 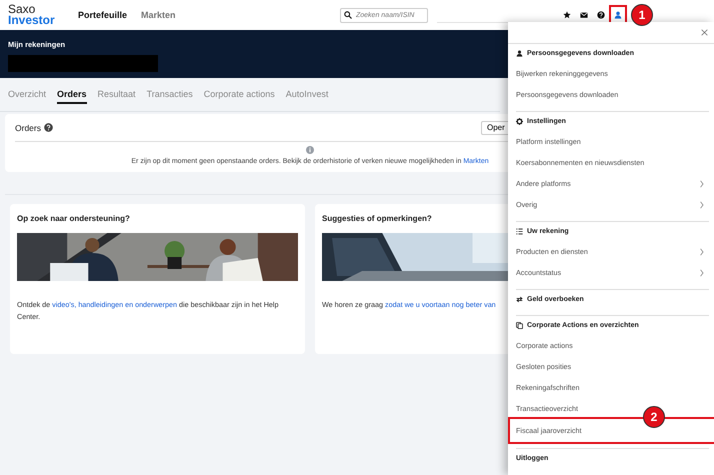 I want to click on card-title: Orders, so click(x=28, y=127).